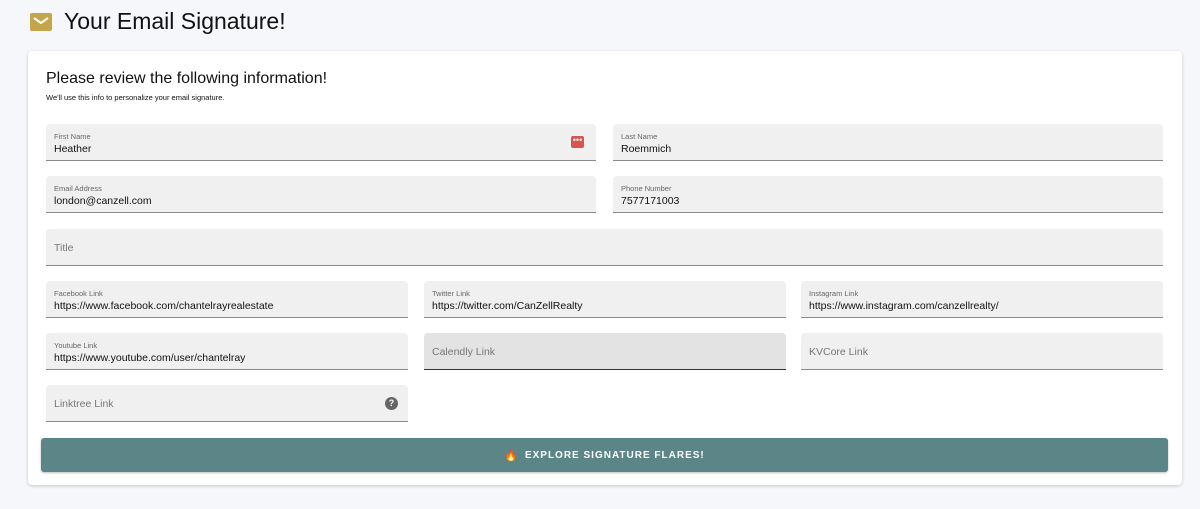 This screenshot has height=509, width=1200. What do you see at coordinates (103, 201) in the screenshot?
I see `email-value: london@canzell.com` at bounding box center [103, 201].